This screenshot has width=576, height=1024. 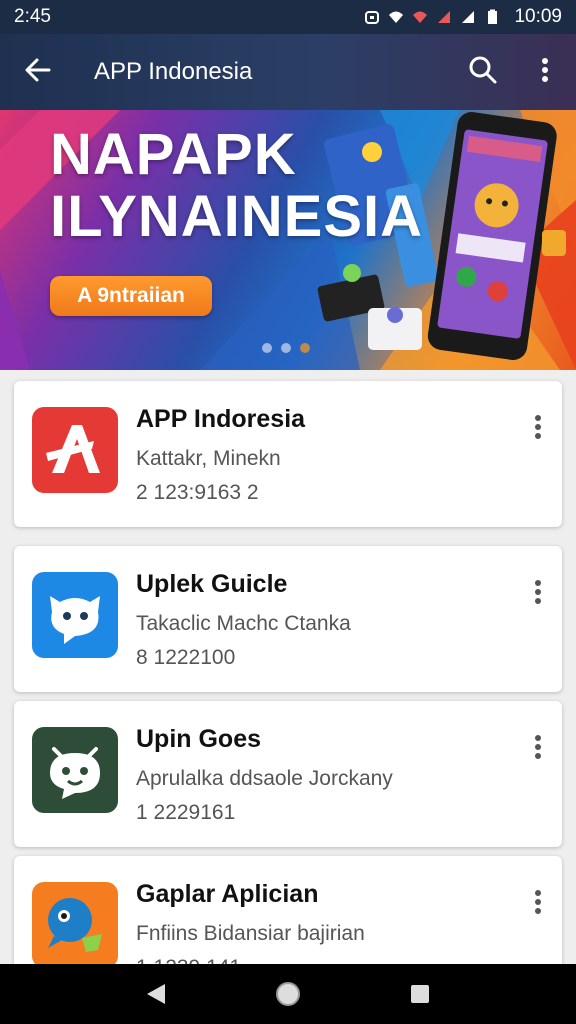 What do you see at coordinates (396, 17) in the screenshot?
I see `wifi-icon` at bounding box center [396, 17].